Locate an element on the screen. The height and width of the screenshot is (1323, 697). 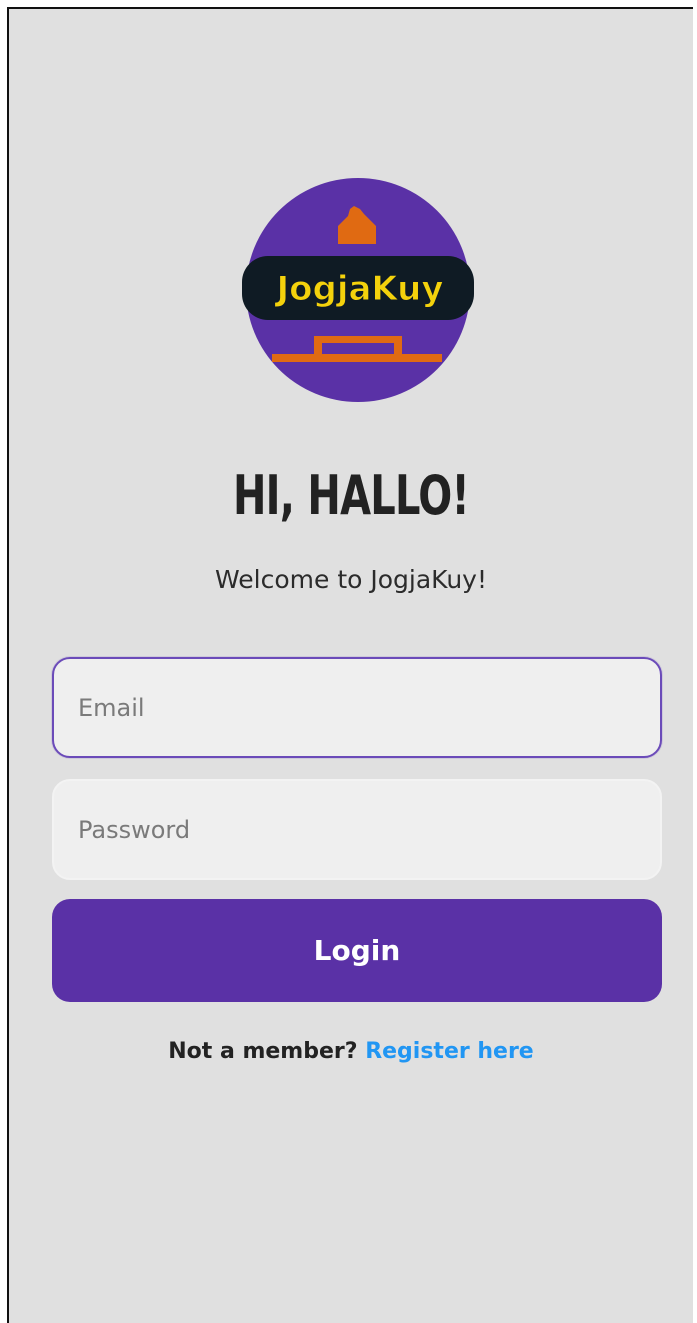
login-button: Login is located at coordinates (357, 950).